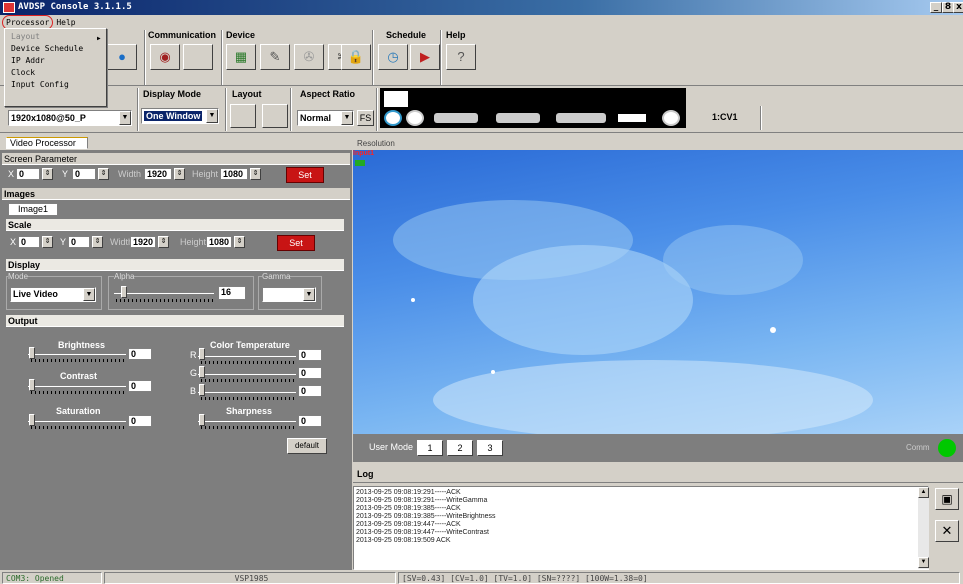 The width and height of the screenshot is (963, 584). Describe the element at coordinates (247, 356) in the screenshot. I see `red-slider-track` at that location.